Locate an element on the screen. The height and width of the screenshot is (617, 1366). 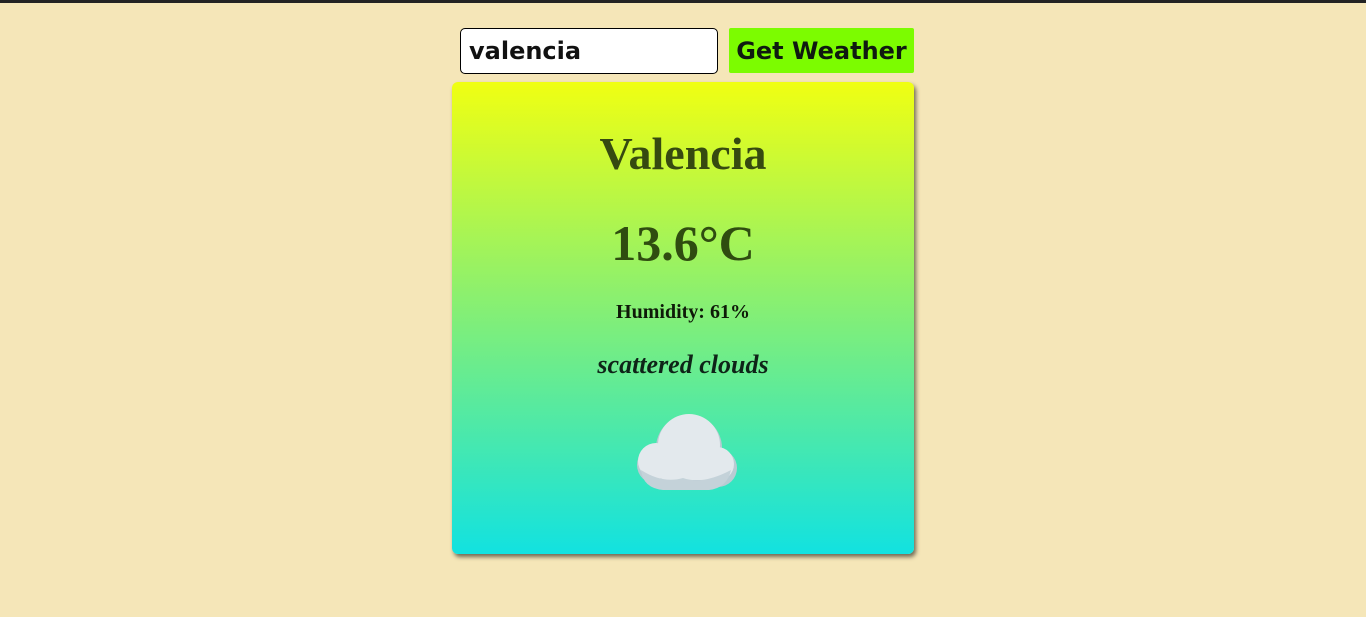
search-bar: Get Weather is located at coordinates (687, 51).